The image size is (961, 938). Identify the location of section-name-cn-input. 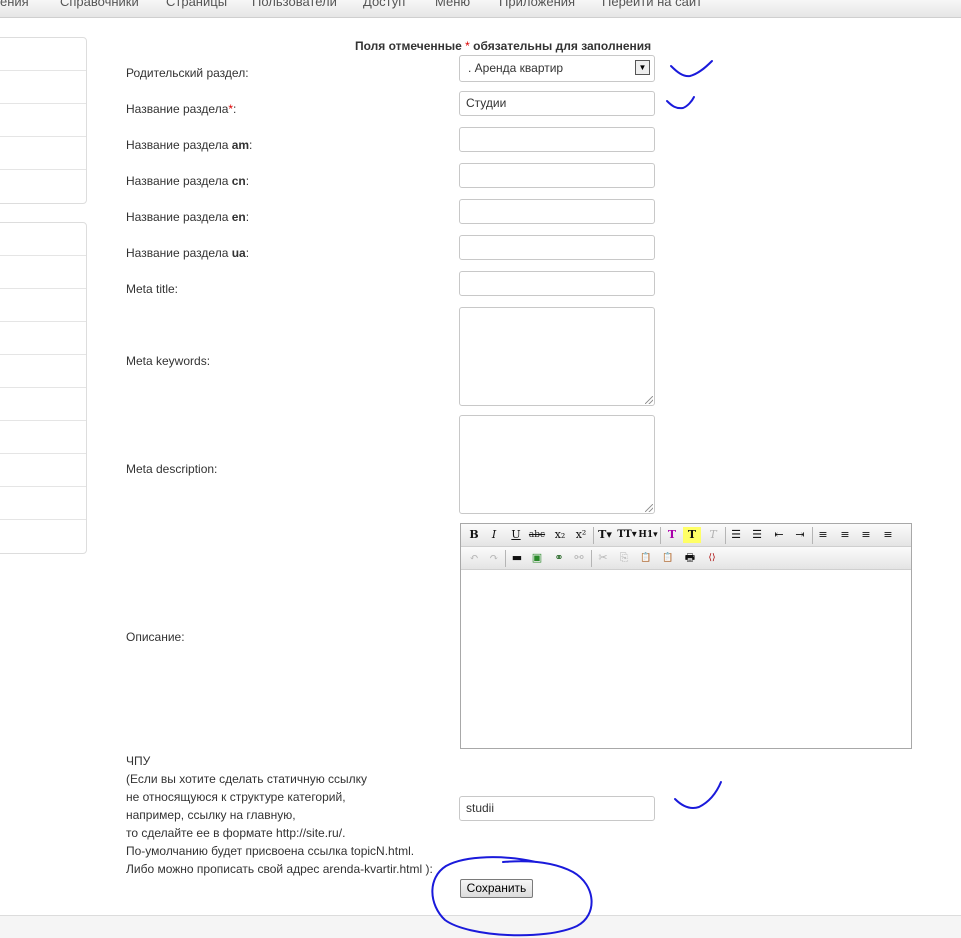
(557, 175).